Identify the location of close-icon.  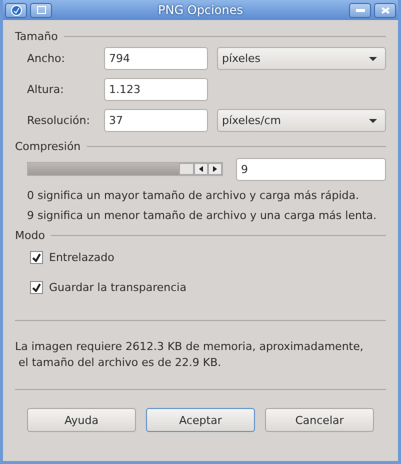
(385, 10).